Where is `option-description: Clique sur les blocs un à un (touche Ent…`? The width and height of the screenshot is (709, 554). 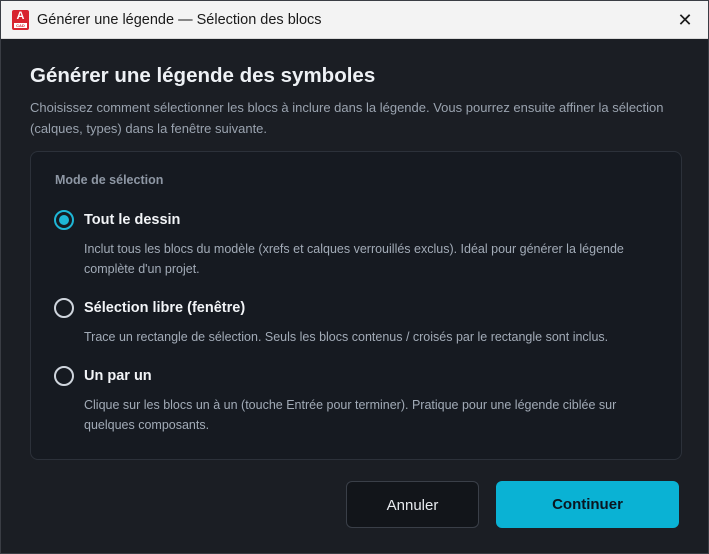
option-description: Clique sur les blocs un à un (touche Ent… is located at coordinates (350, 415).